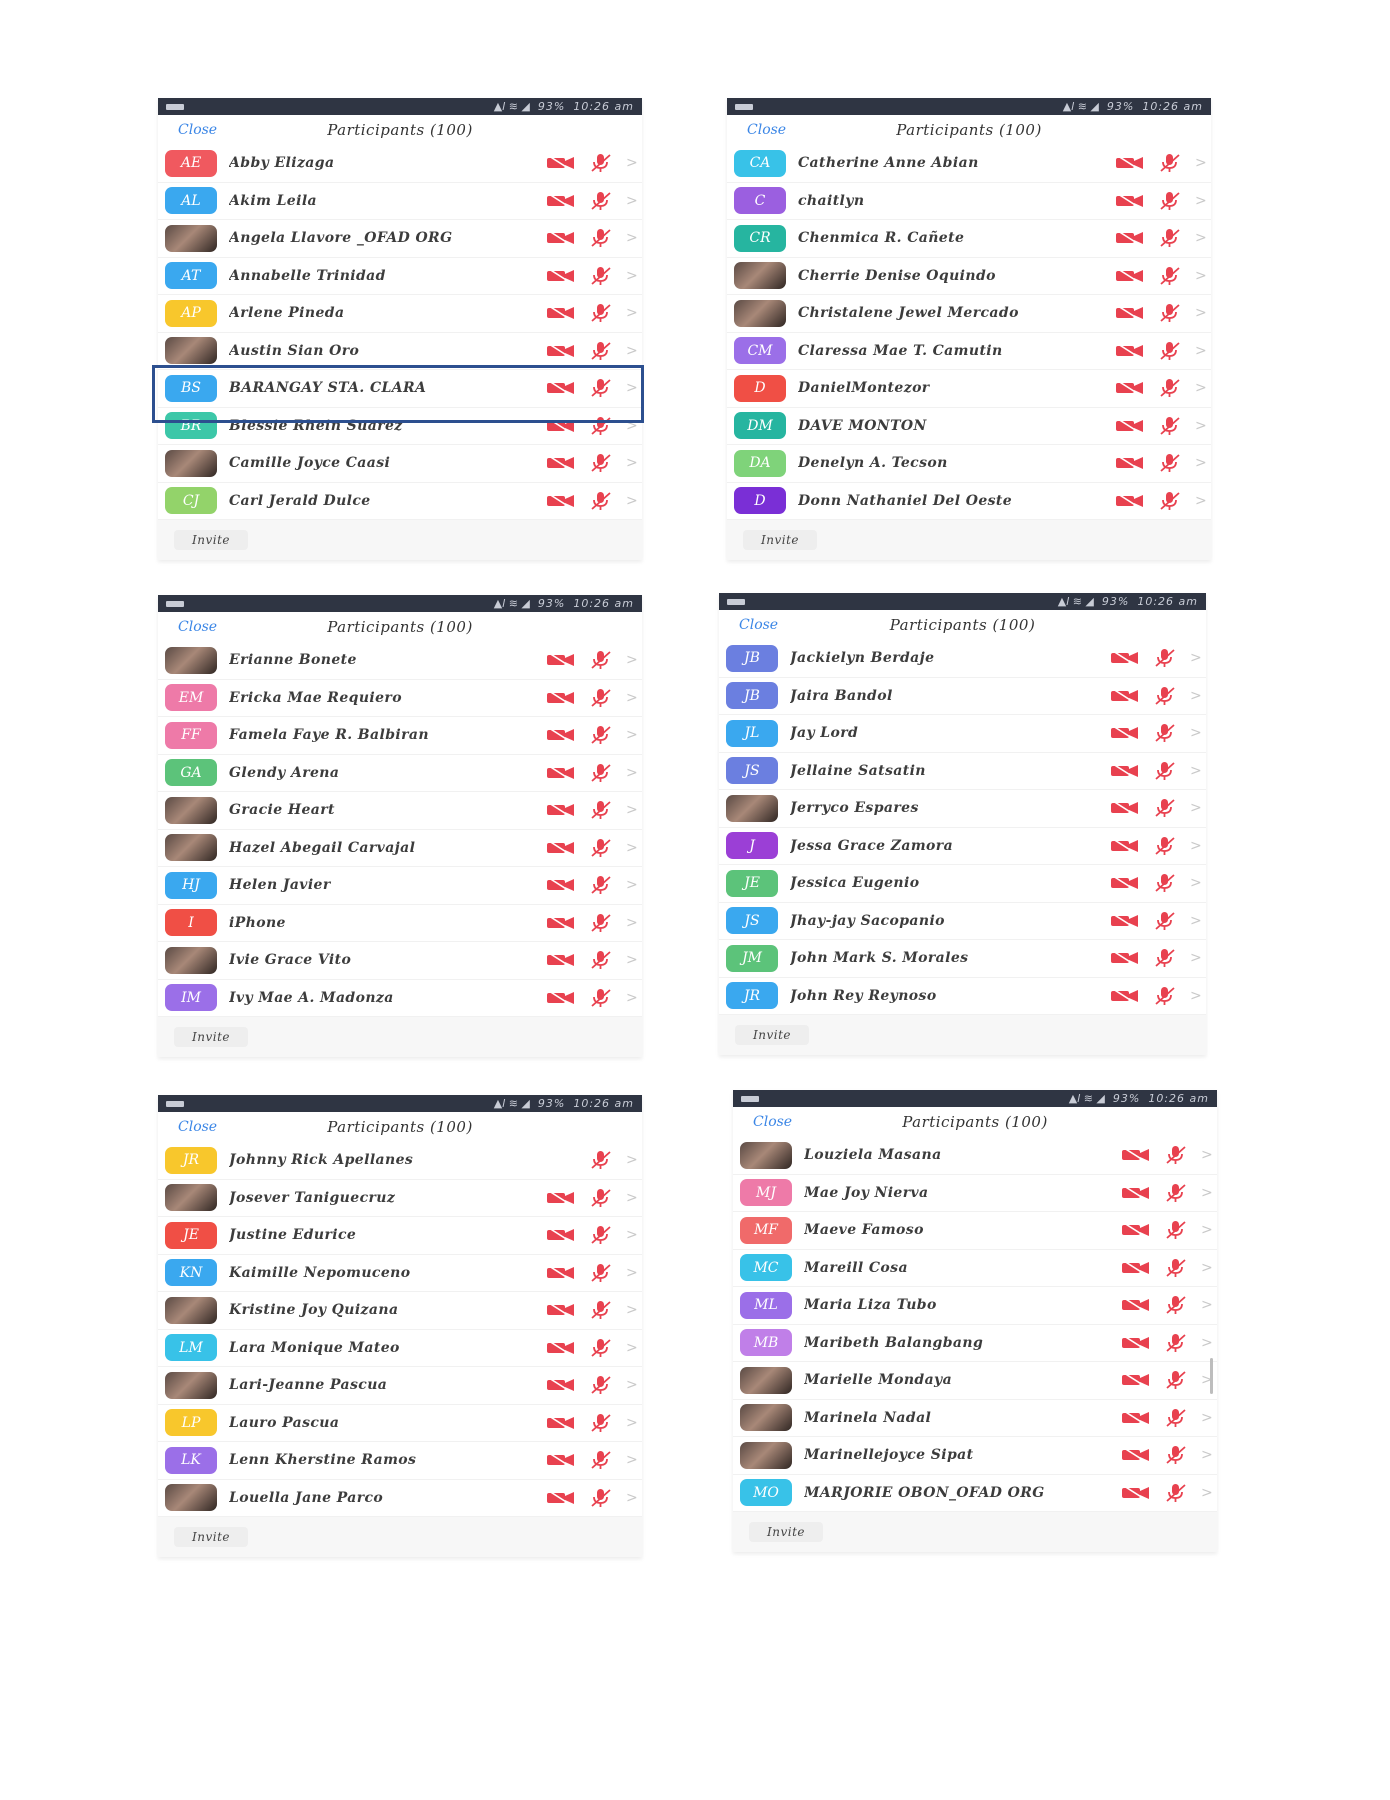 The image size is (1390, 1800). Describe the element at coordinates (962, 921) in the screenshot. I see `participant-row: JS Jhay-jay Sacopanio >` at that location.